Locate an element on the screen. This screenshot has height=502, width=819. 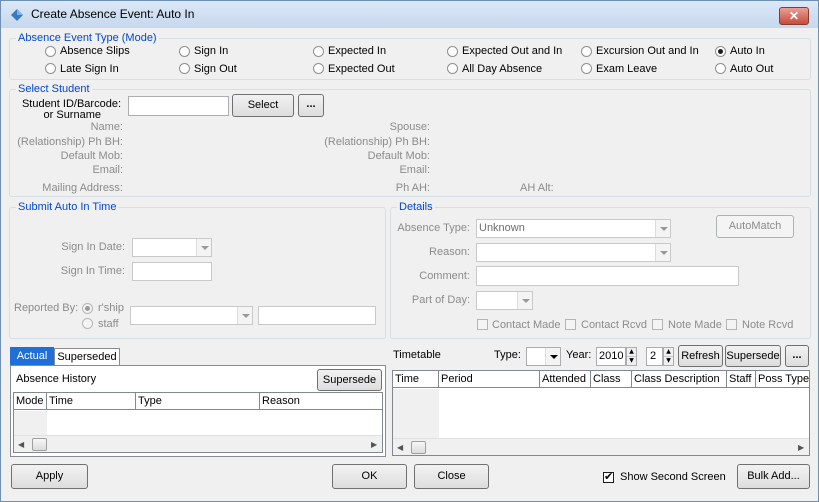
reported-by-select is located at coordinates (191, 315).